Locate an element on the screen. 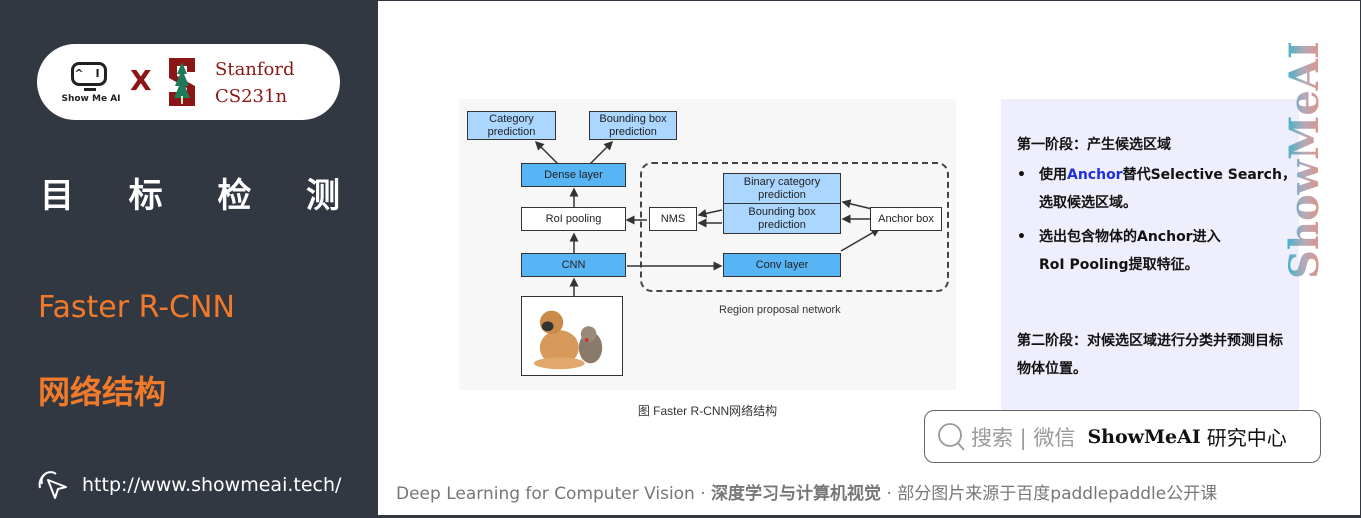  category-prediction-box: Category prediction is located at coordinates (511, 125).